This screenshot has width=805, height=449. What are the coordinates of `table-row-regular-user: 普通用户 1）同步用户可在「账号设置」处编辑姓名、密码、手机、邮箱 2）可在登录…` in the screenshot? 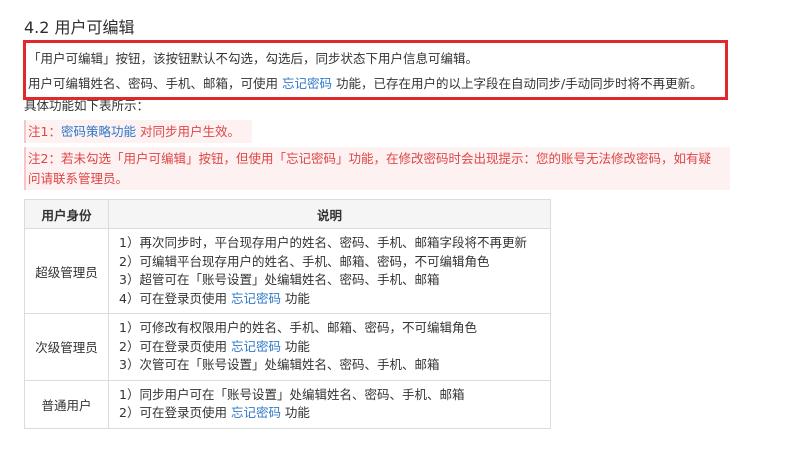 It's located at (287, 404).